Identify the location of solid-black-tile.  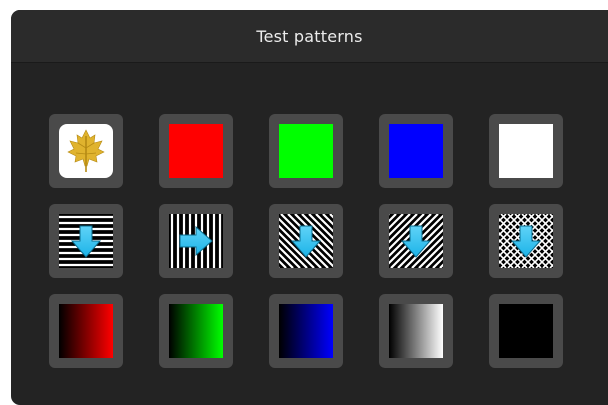
(526, 331).